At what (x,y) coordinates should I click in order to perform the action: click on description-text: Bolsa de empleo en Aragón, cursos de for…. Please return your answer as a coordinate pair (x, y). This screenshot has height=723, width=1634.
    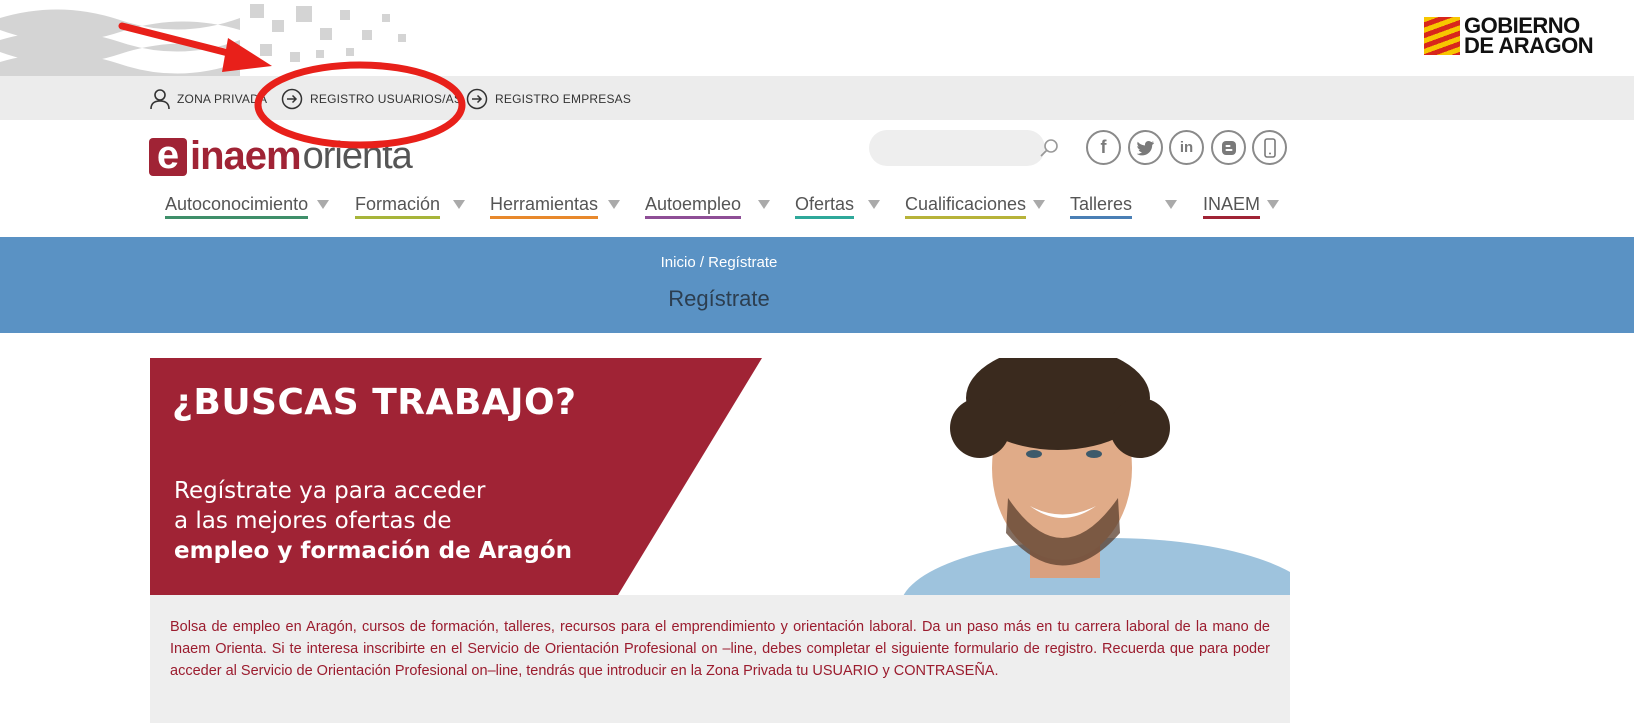
    Looking at the image, I should click on (720, 649).